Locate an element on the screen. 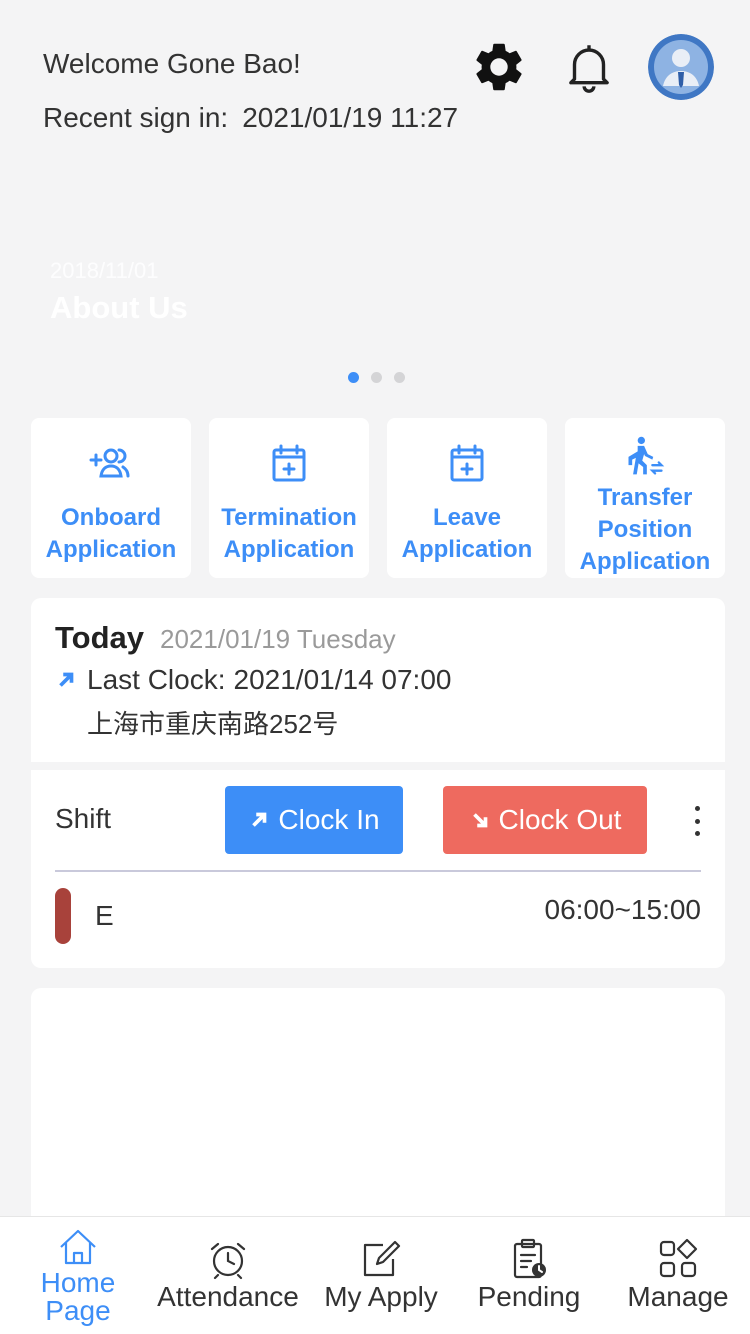 Image resolution: width=750 pixels, height=1334 pixels. tab-manage: Manage is located at coordinates (678, 1264).